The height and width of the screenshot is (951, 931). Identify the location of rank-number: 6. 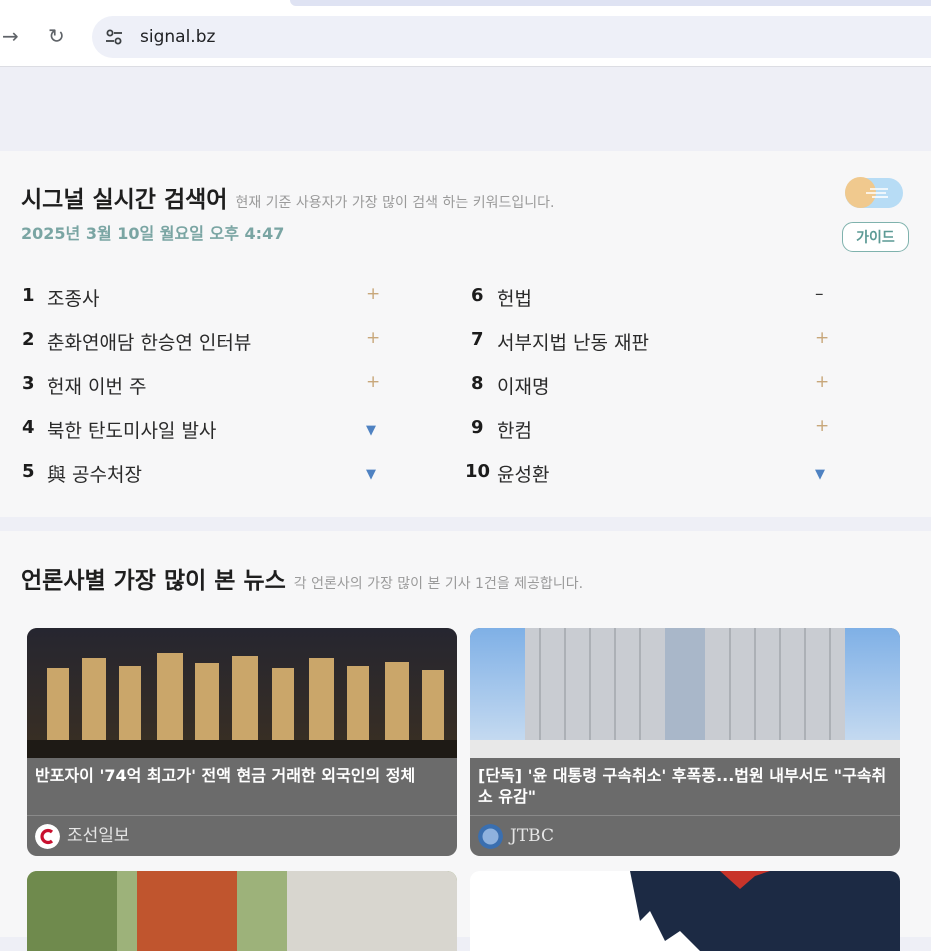
(477, 295).